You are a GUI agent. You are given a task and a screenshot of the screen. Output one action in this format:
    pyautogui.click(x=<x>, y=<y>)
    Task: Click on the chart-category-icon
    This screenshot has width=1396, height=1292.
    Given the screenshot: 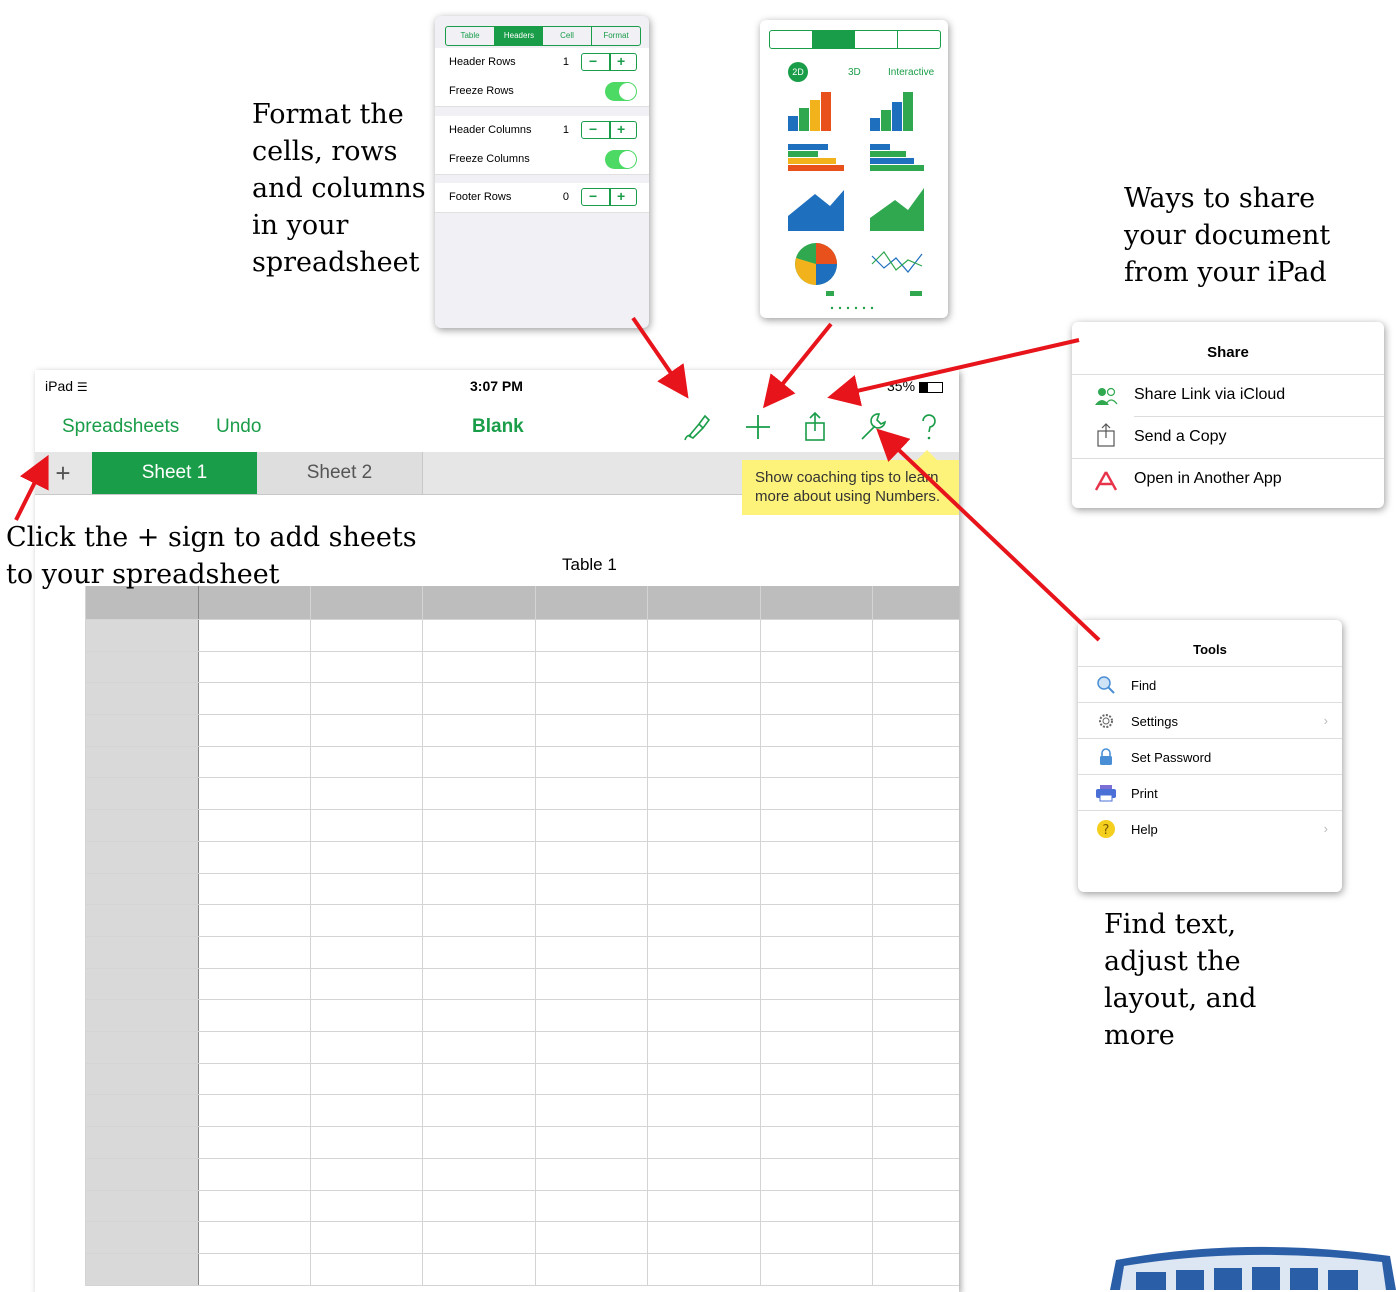 What is the action you would take?
    pyautogui.click(x=834, y=39)
    